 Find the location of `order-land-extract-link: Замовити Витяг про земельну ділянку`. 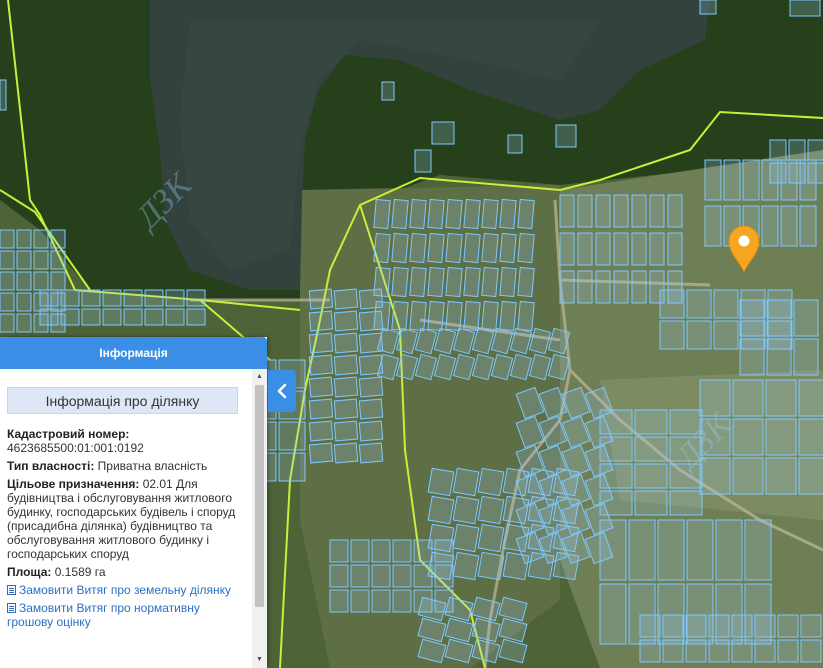

order-land-extract-link: Замовити Витяг про земельну ділянку is located at coordinates (126, 590).